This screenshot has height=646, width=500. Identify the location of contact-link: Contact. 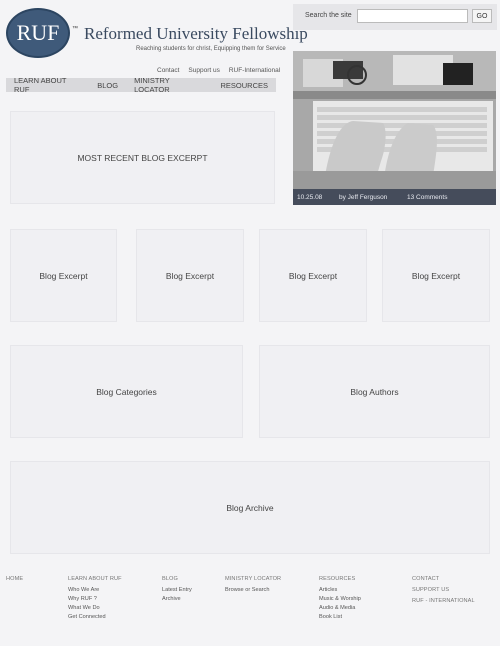
(168, 70).